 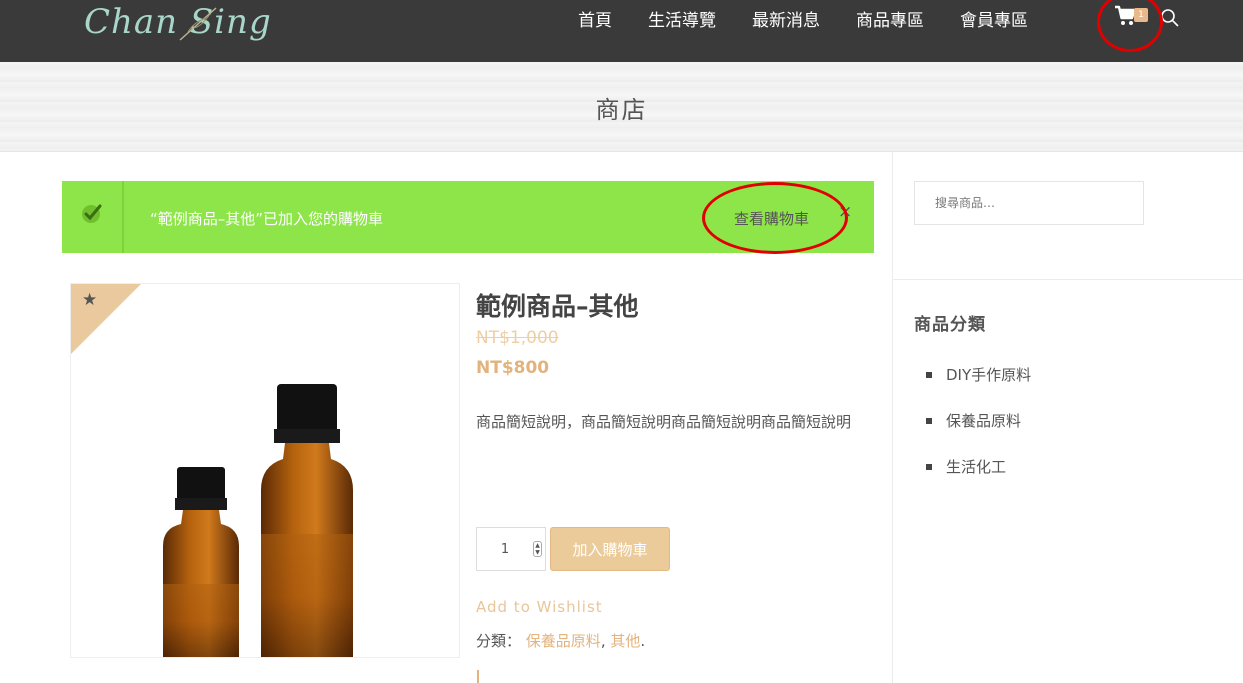 What do you see at coordinates (90, 300) in the screenshot?
I see `star-icon: ★` at bounding box center [90, 300].